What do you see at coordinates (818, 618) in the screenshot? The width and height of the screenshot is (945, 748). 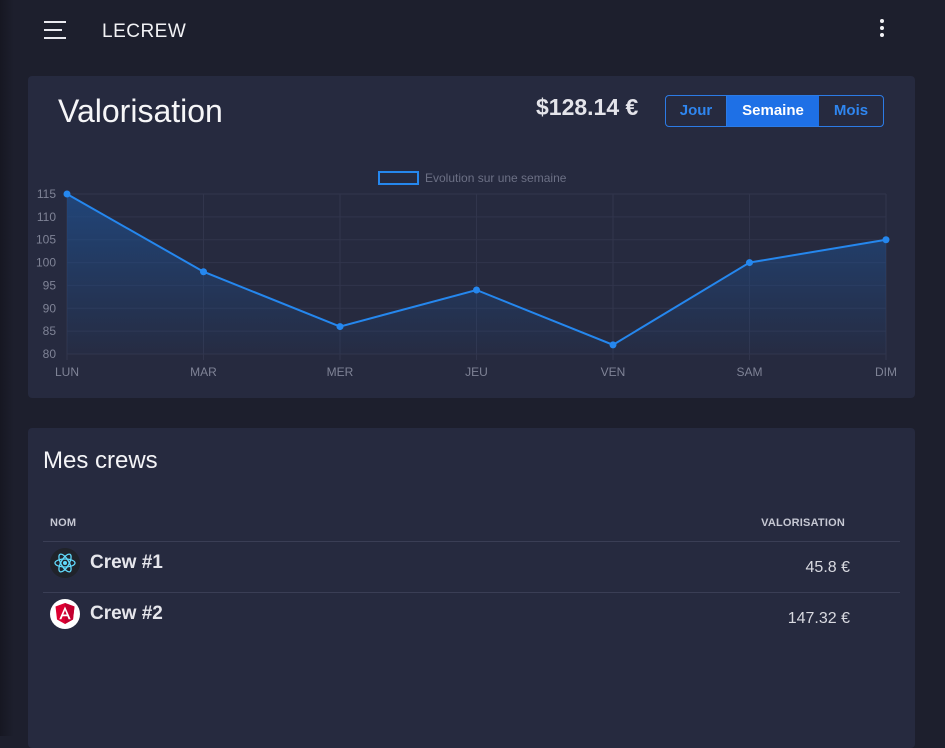 I see `crew-value: 147.32 €` at bounding box center [818, 618].